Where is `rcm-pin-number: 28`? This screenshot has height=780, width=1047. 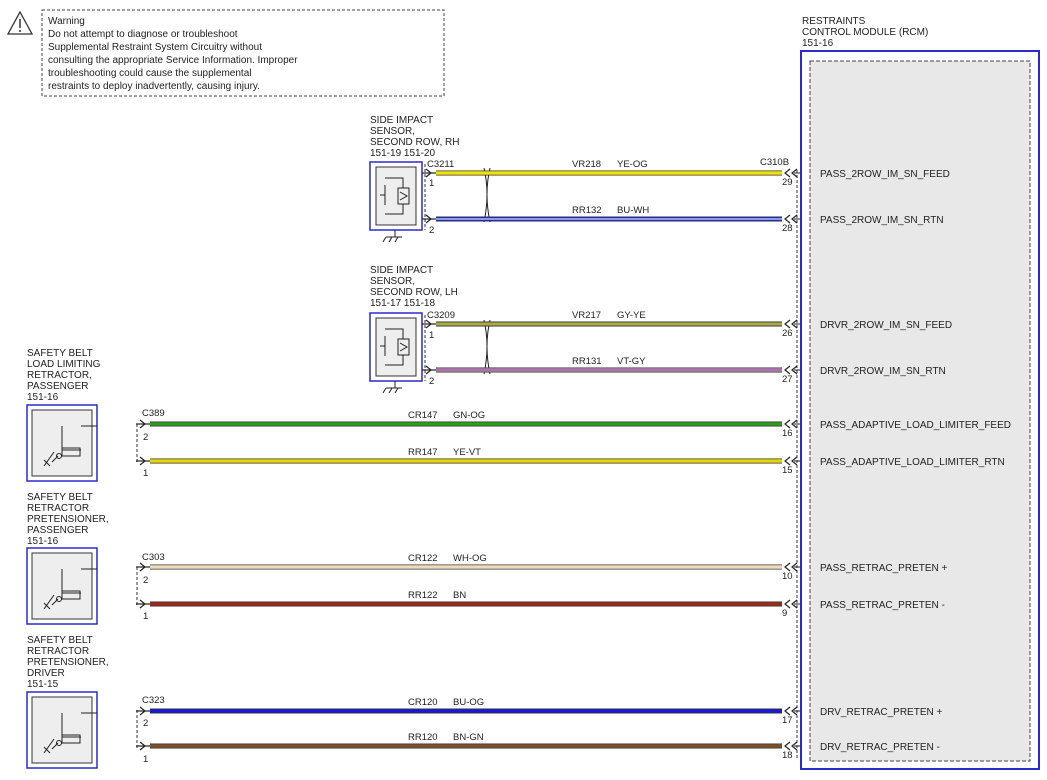 rcm-pin-number: 28 is located at coordinates (787, 228).